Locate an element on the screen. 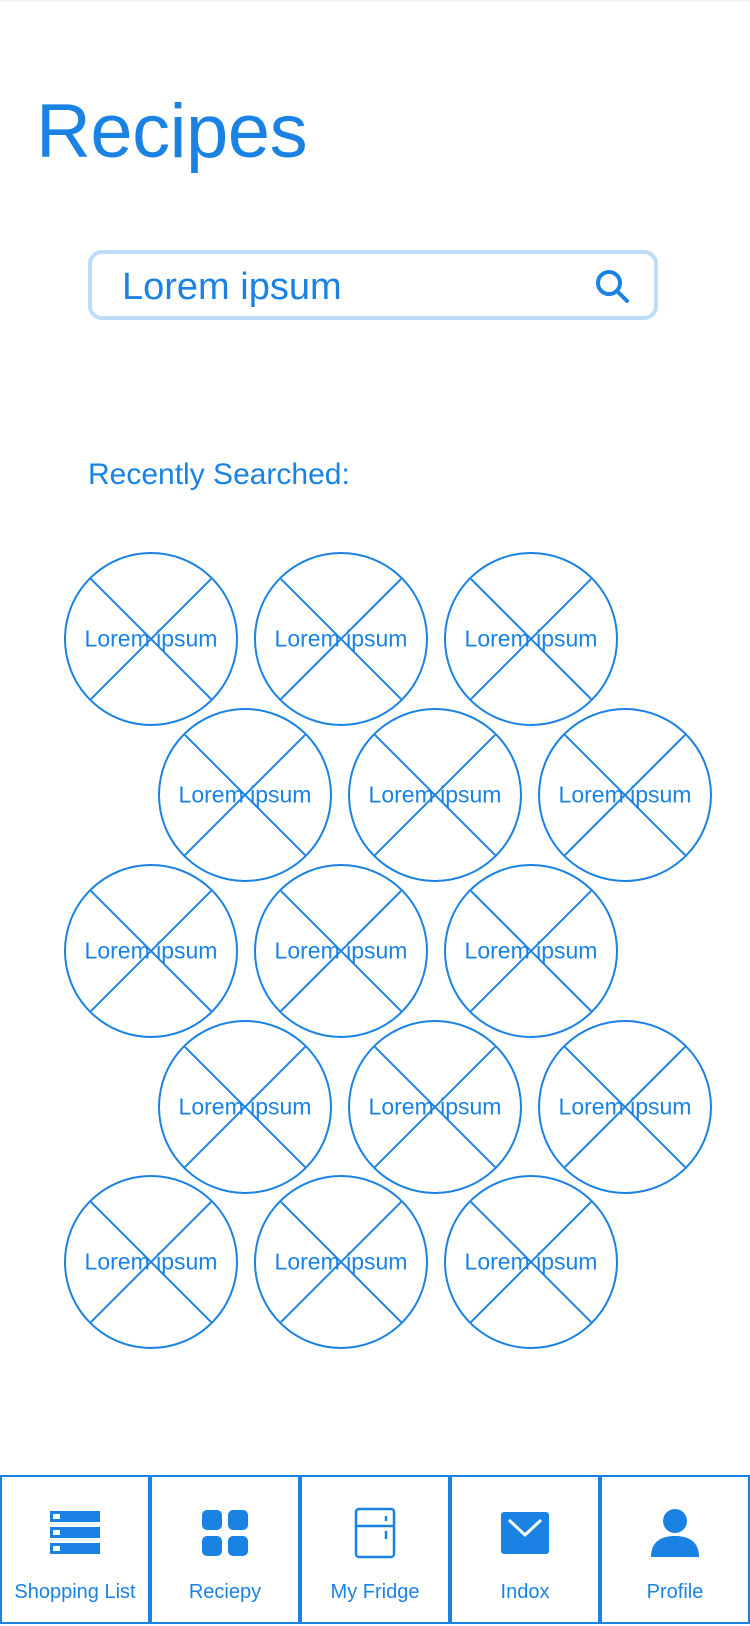 The width and height of the screenshot is (750, 1626). tab-label: Shopping List is located at coordinates (75, 1592).